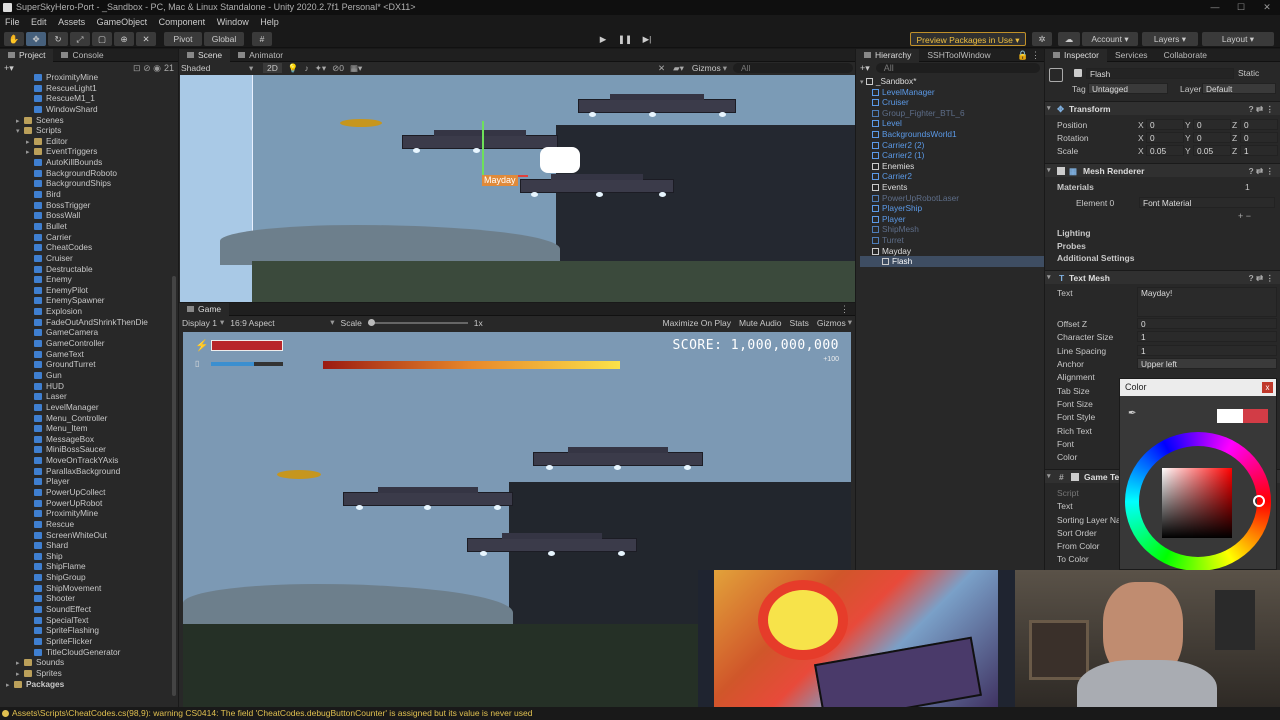 The image size is (1280, 720). What do you see at coordinates (1170, 39) in the screenshot?
I see `layers-dropdown: Layers ▾` at bounding box center [1170, 39].